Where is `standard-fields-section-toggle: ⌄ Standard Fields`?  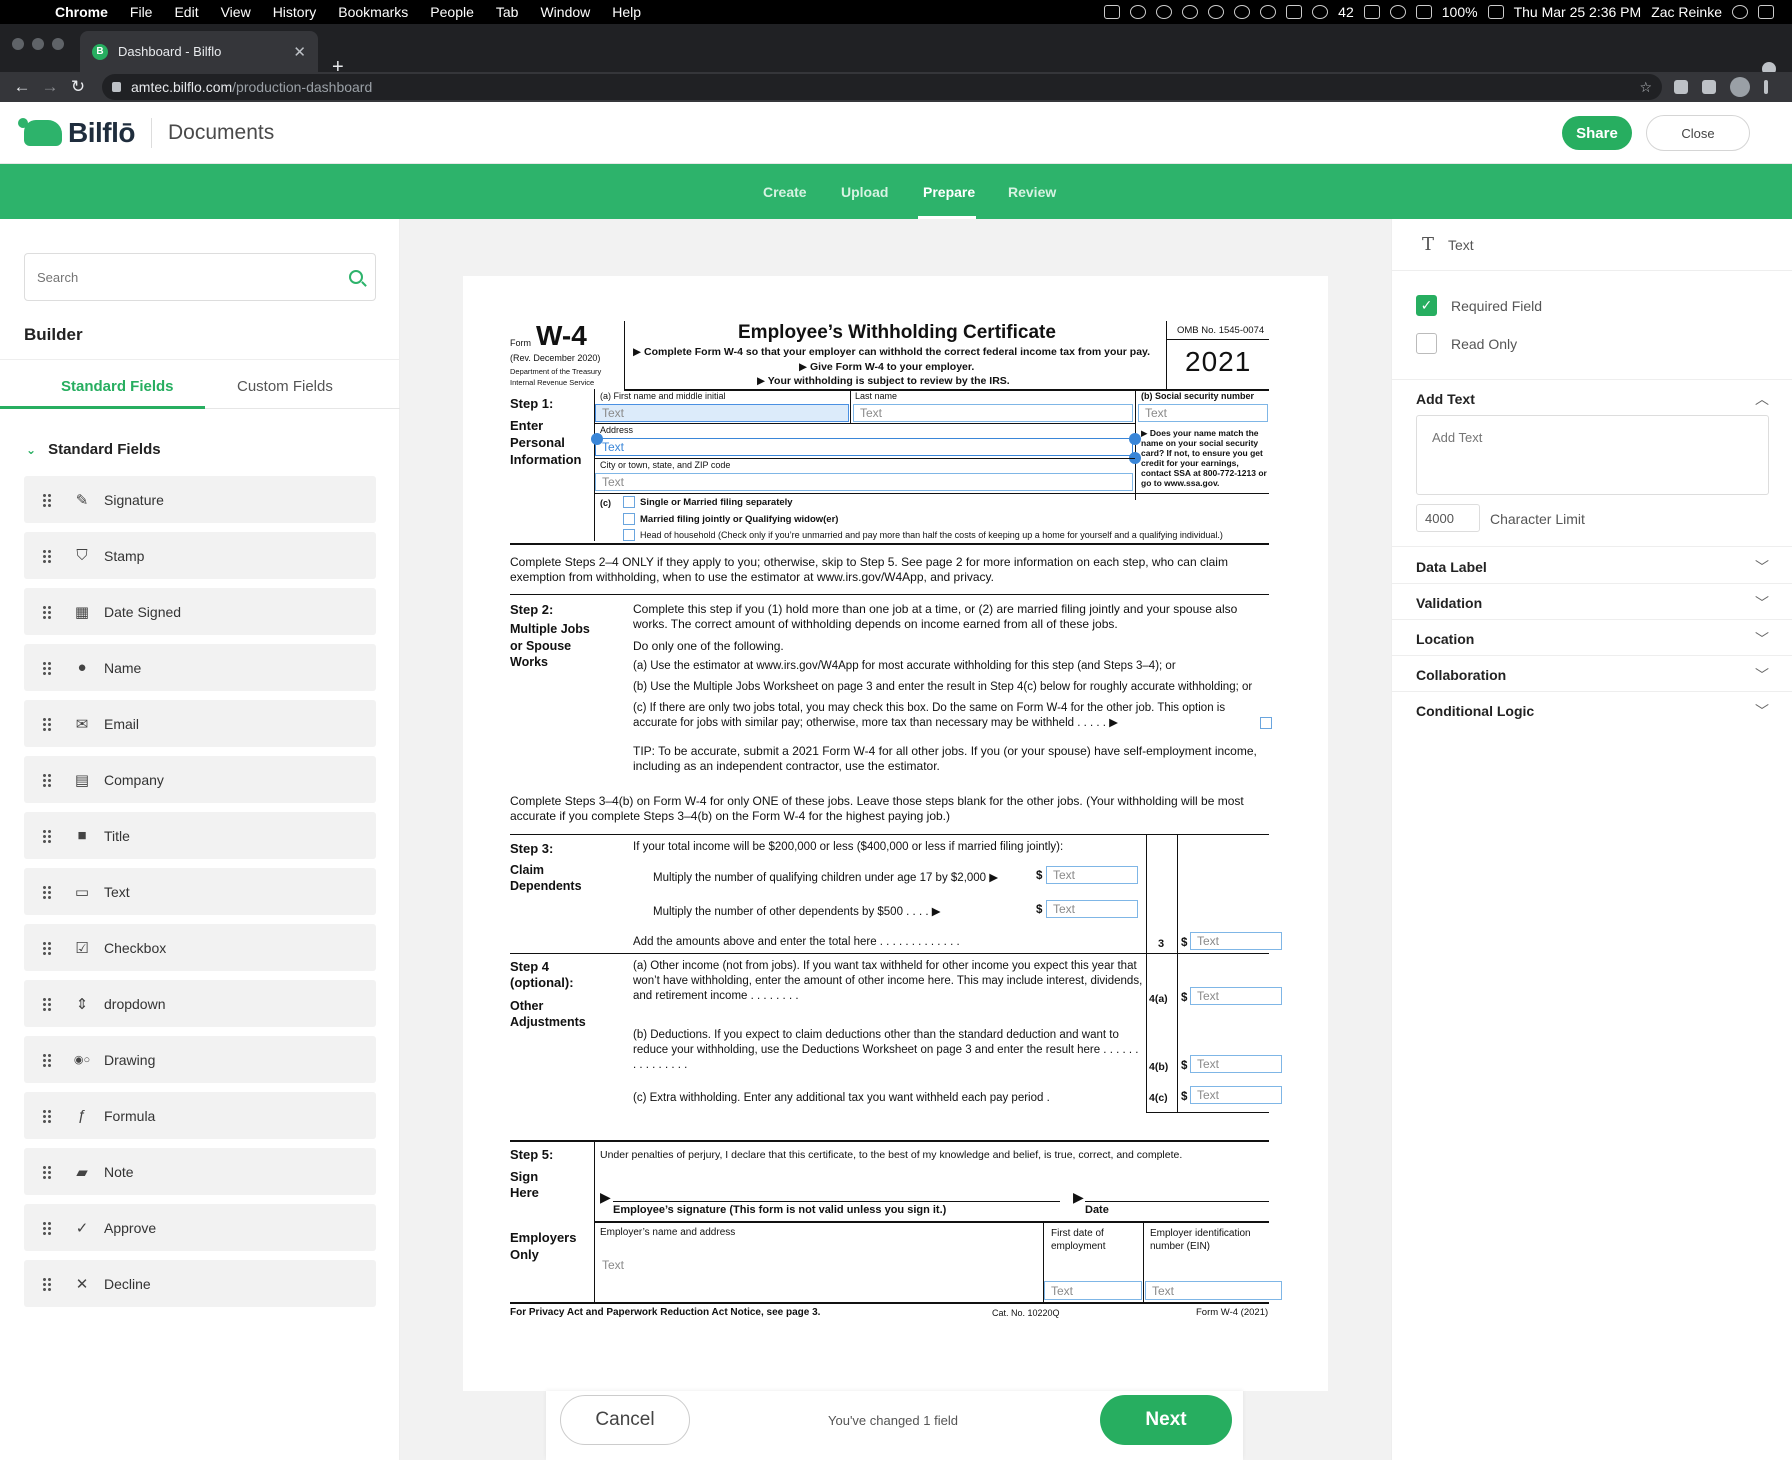
standard-fields-section-toggle: ⌄ Standard Fields is located at coordinates (93, 449).